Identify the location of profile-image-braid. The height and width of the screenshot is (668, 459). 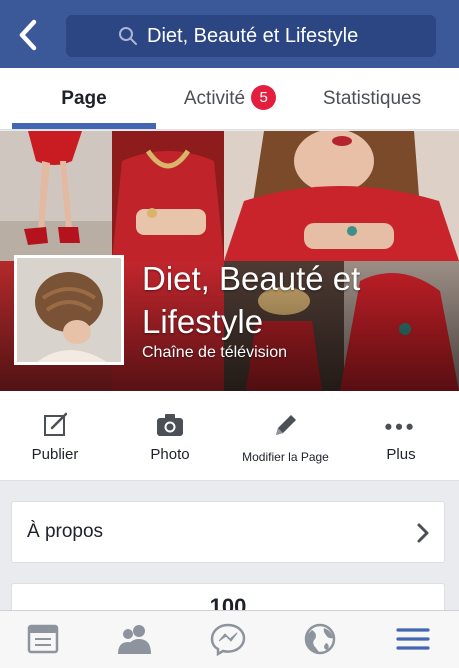
(69, 310).